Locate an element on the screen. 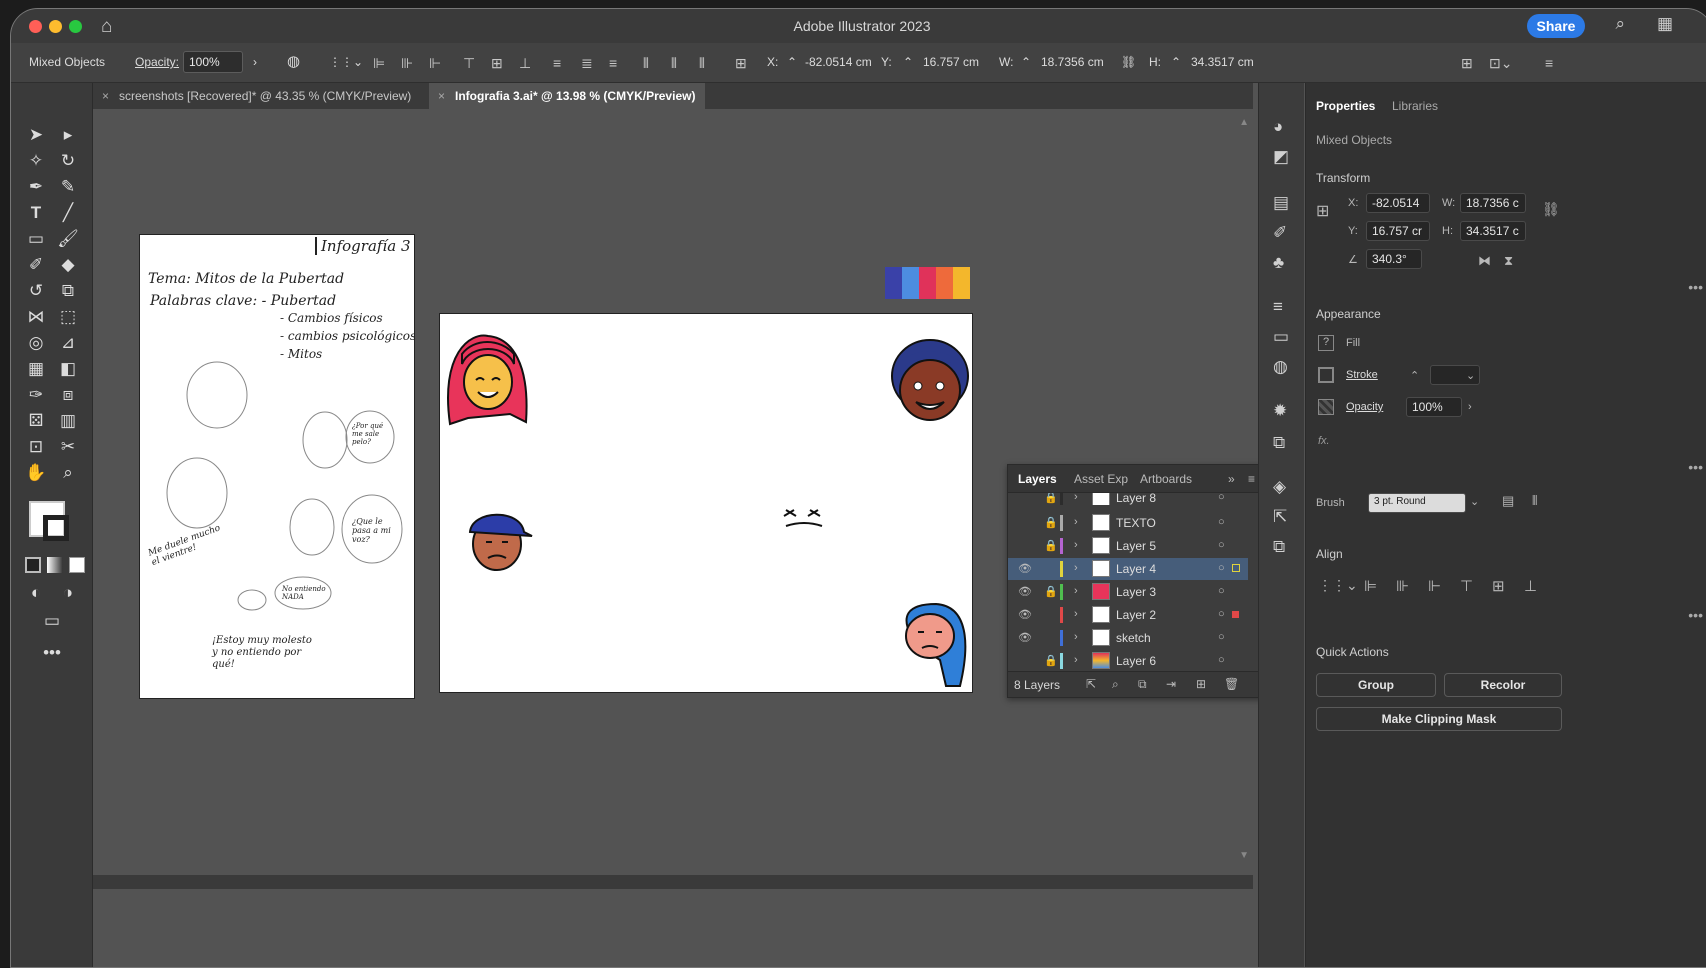 The height and width of the screenshot is (968, 1706). new-layer-icon: ⊞ is located at coordinates (1201, 684).